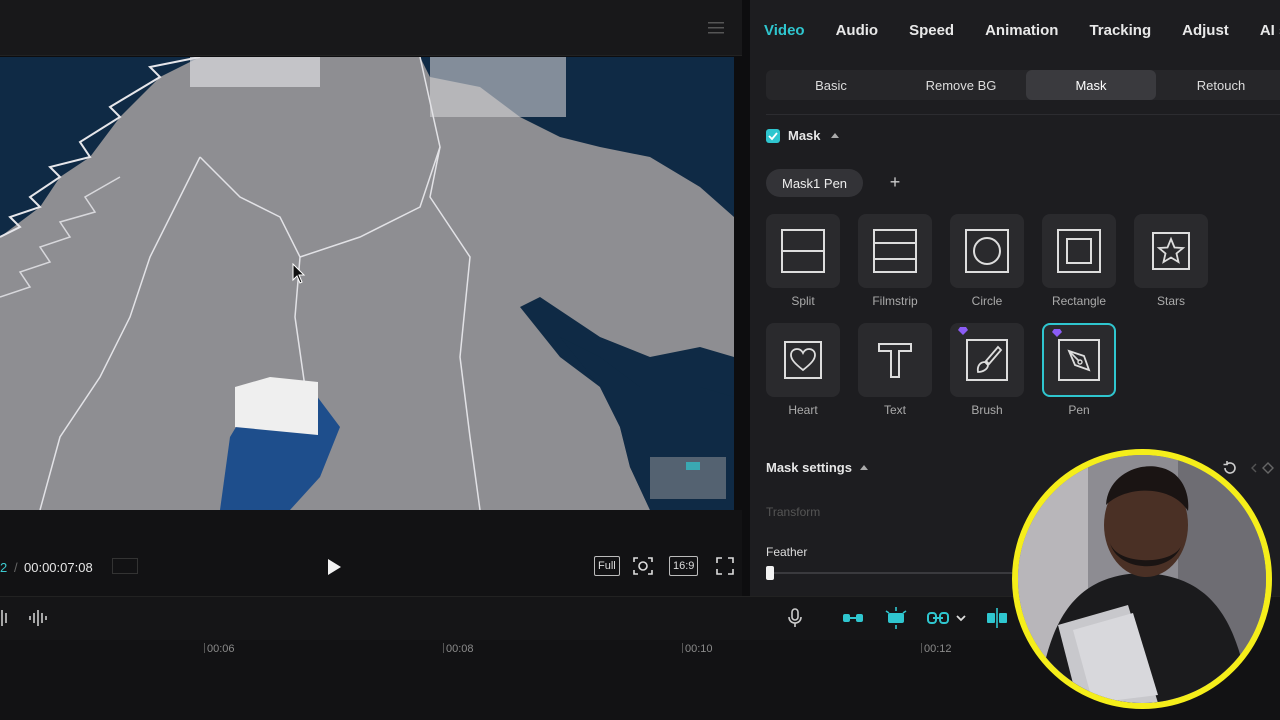 This screenshot has height=720, width=1280. I want to click on reset-icon, so click(1230, 468).